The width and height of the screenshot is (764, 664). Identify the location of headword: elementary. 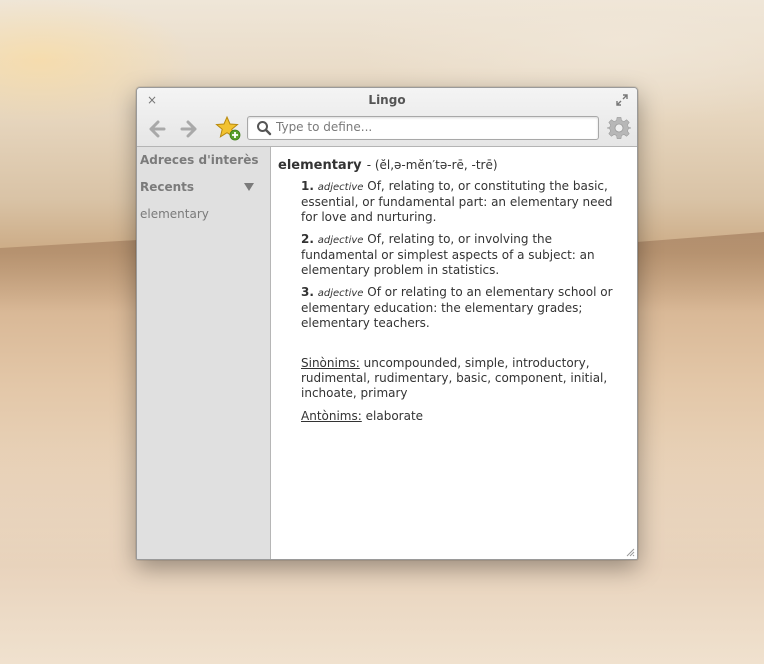
(320, 165).